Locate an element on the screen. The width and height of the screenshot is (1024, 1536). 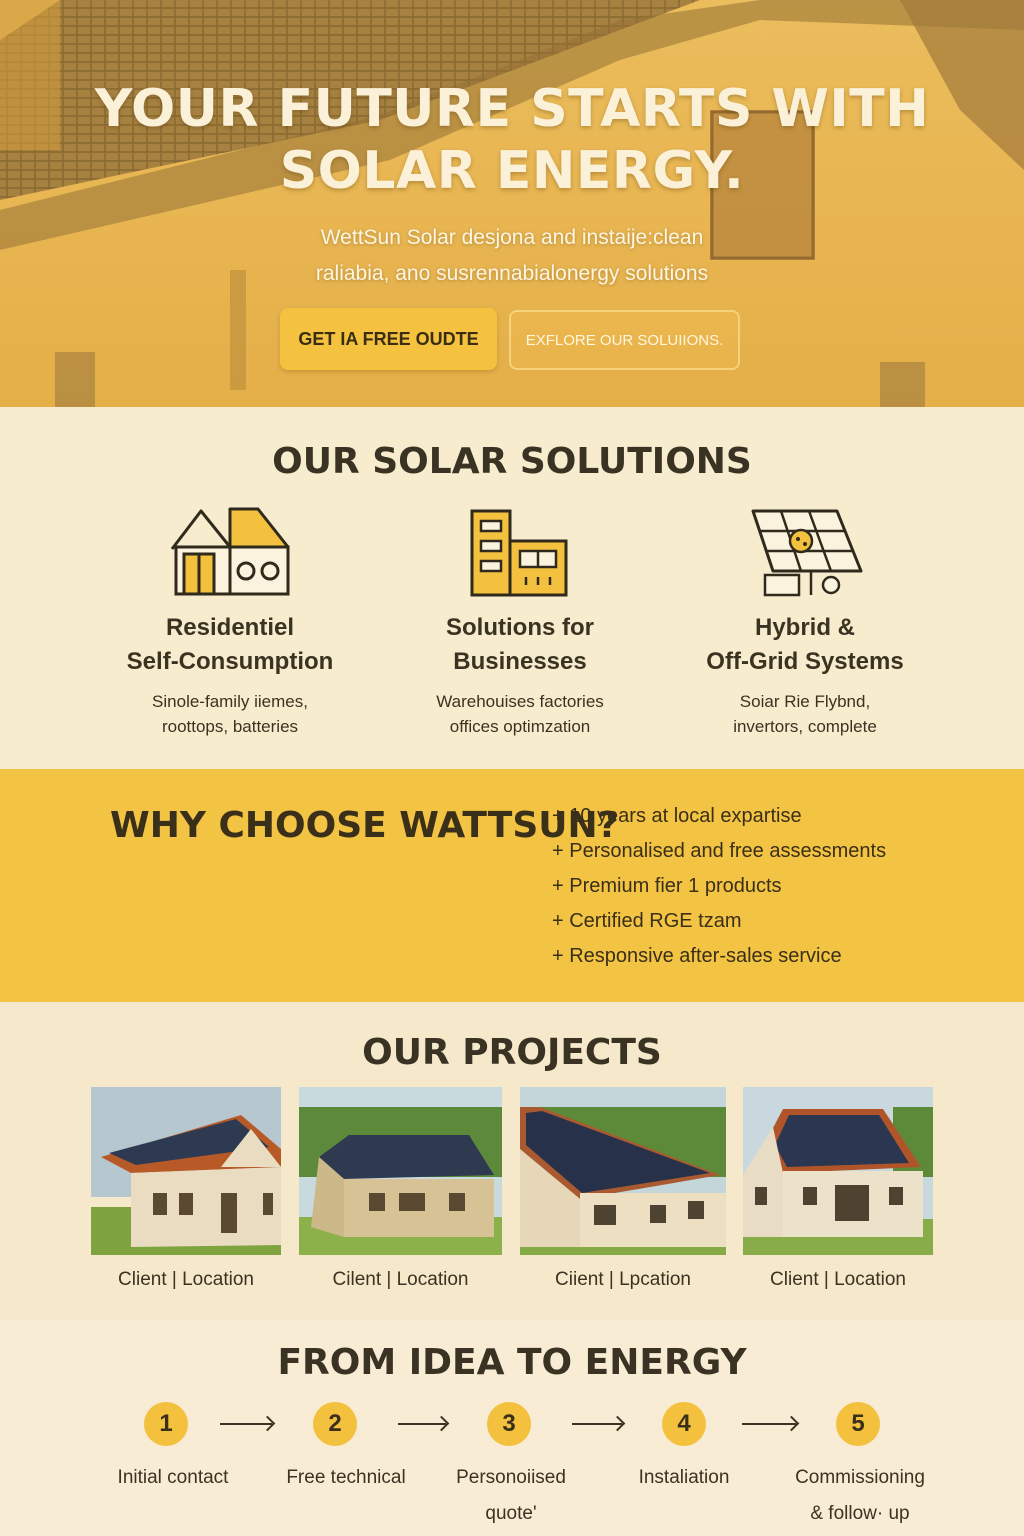
step-number-badge: 5 is located at coordinates (858, 1424).